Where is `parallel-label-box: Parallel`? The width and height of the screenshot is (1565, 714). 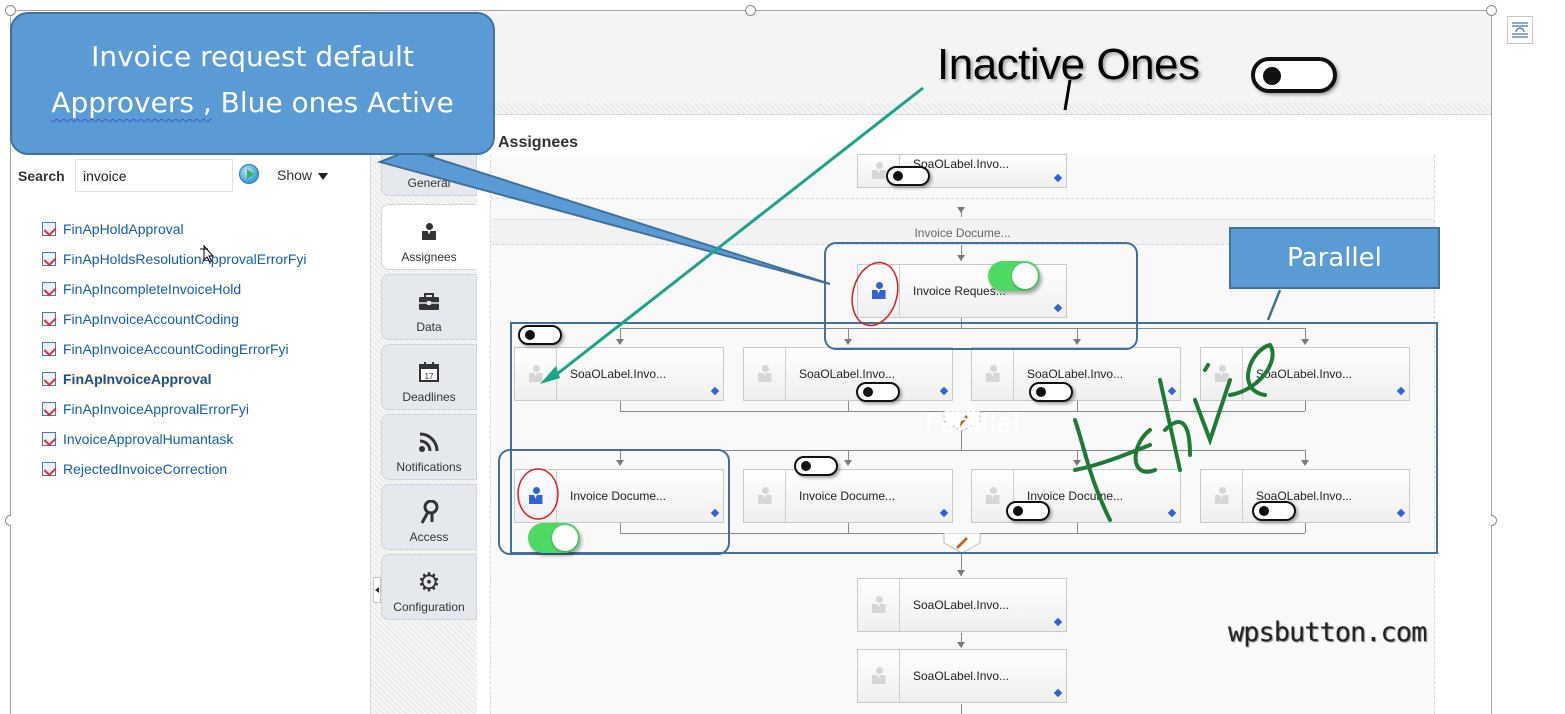
parallel-label-box: Parallel is located at coordinates (1334, 258).